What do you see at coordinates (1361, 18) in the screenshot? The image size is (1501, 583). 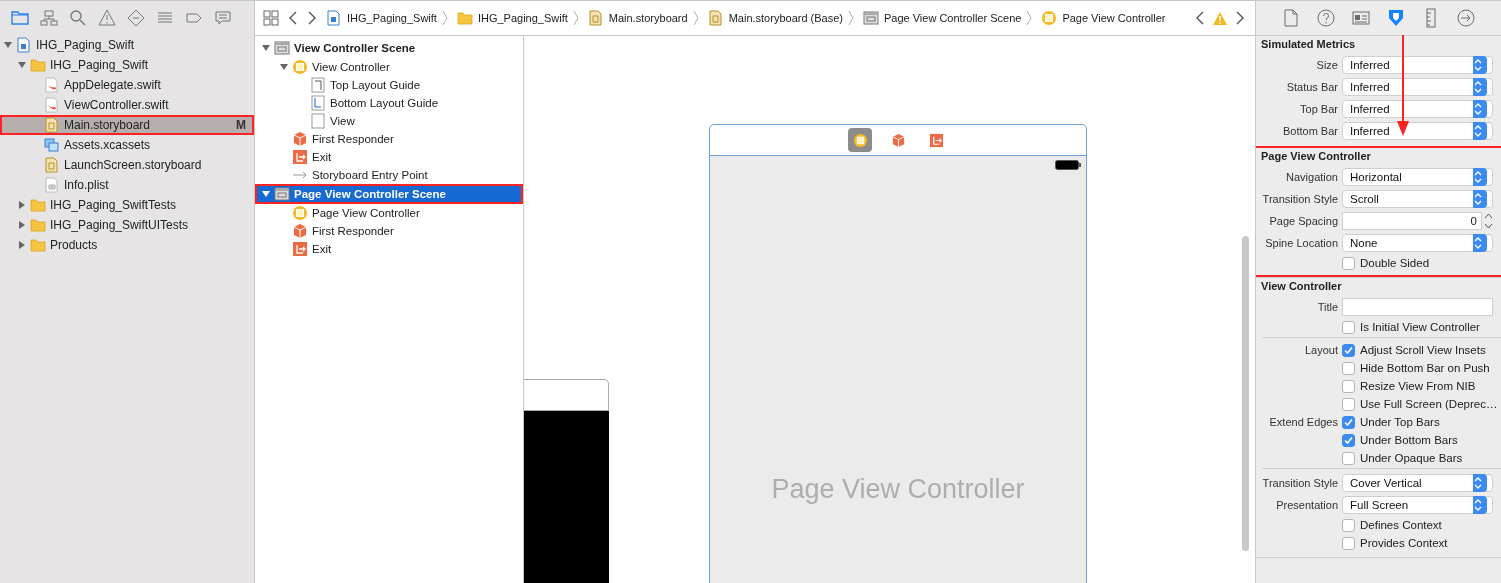 I see `identity-icon` at bounding box center [1361, 18].